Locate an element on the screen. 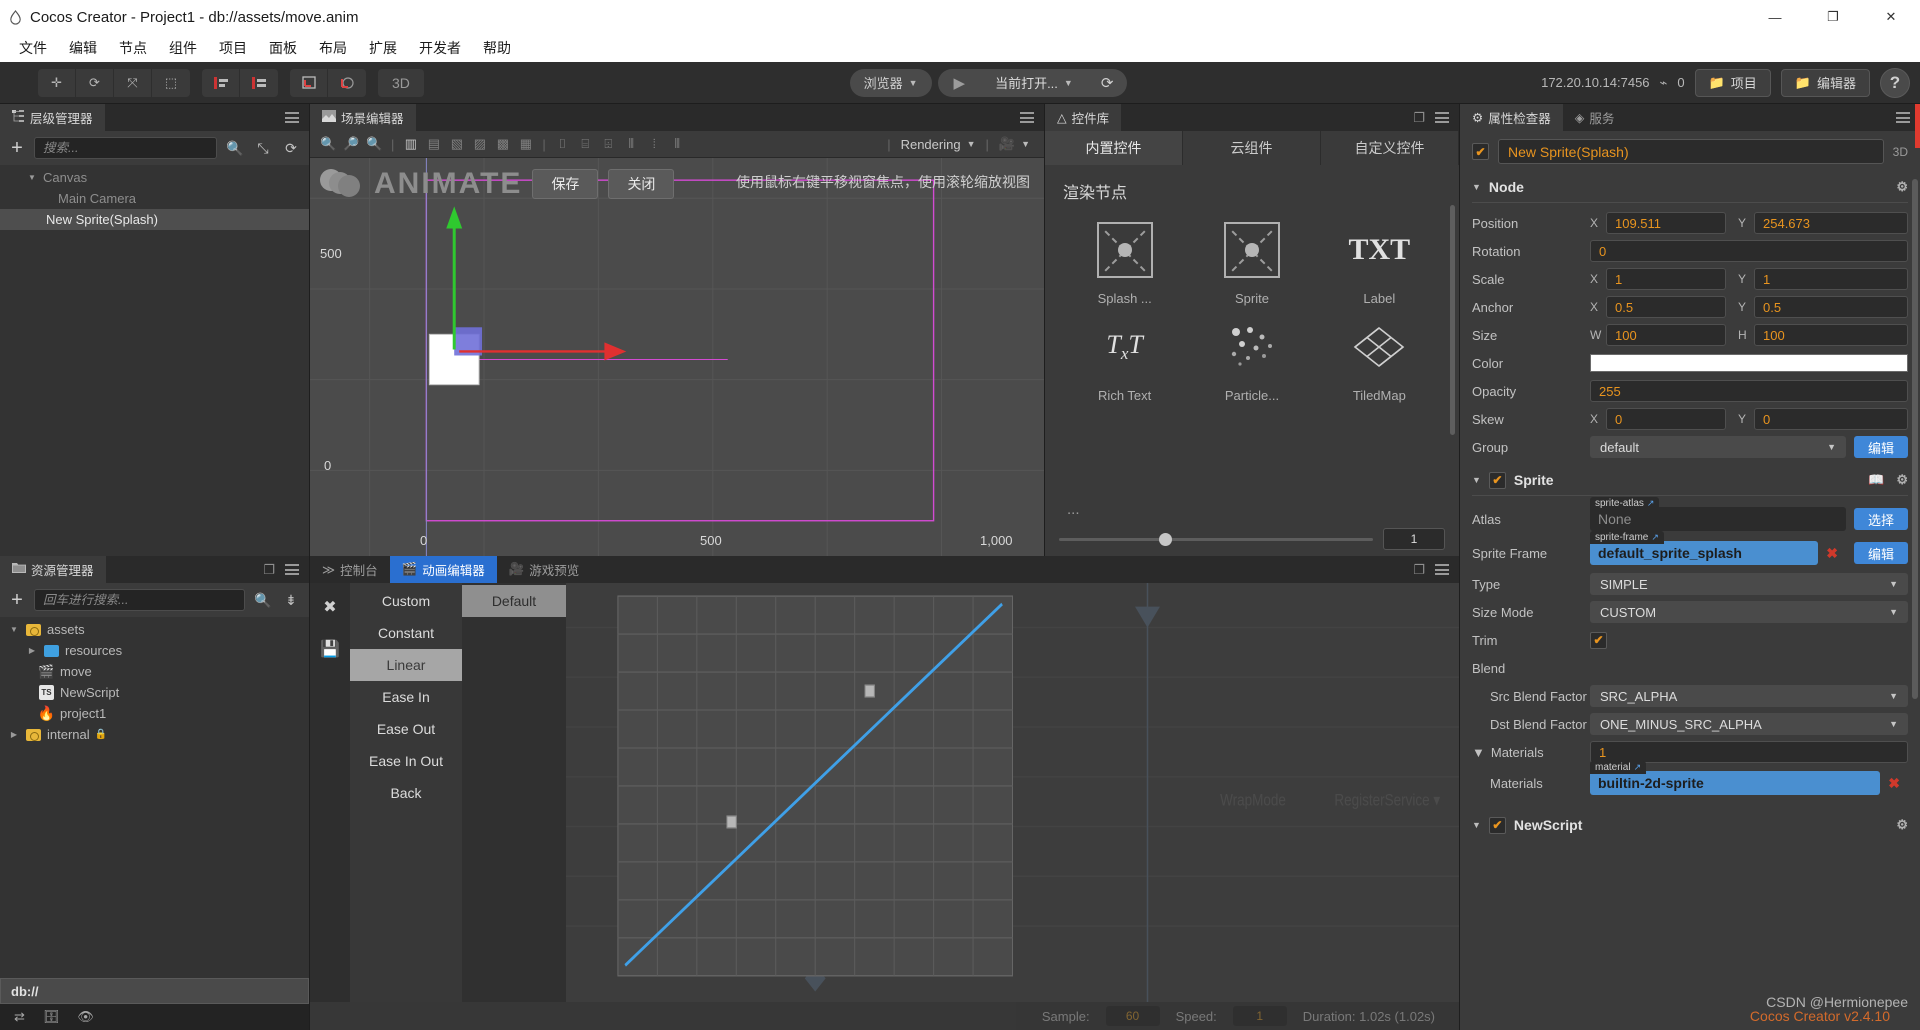  position-x-input: 109.511 is located at coordinates (1666, 223).